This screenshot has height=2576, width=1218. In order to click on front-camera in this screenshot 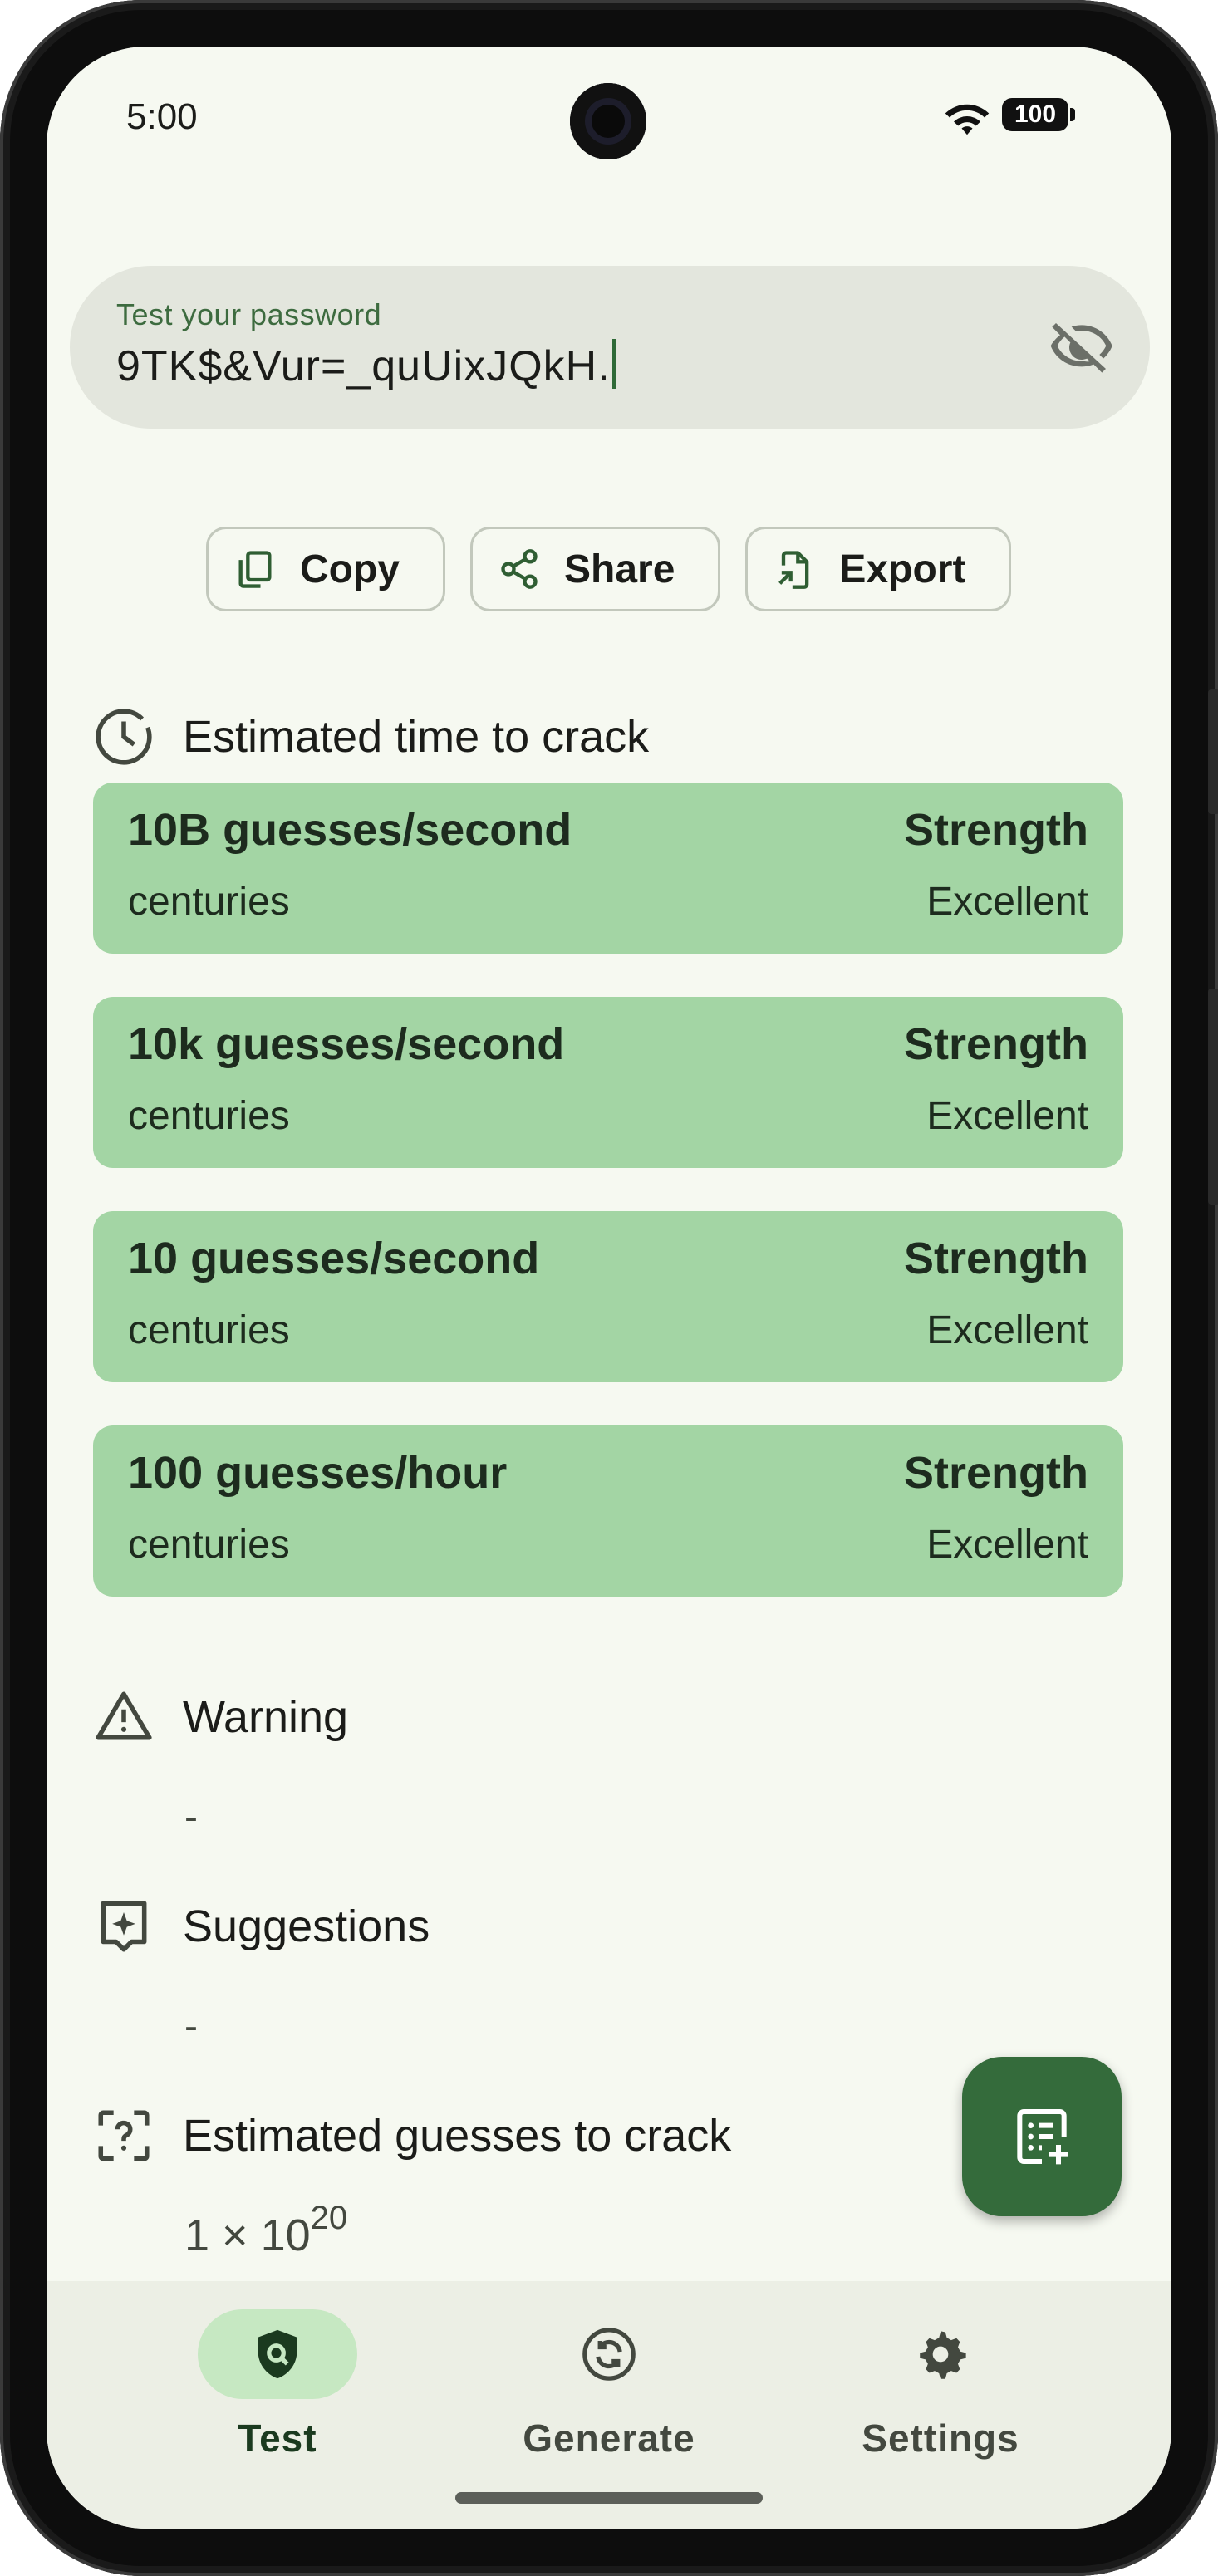, I will do `click(608, 121)`.